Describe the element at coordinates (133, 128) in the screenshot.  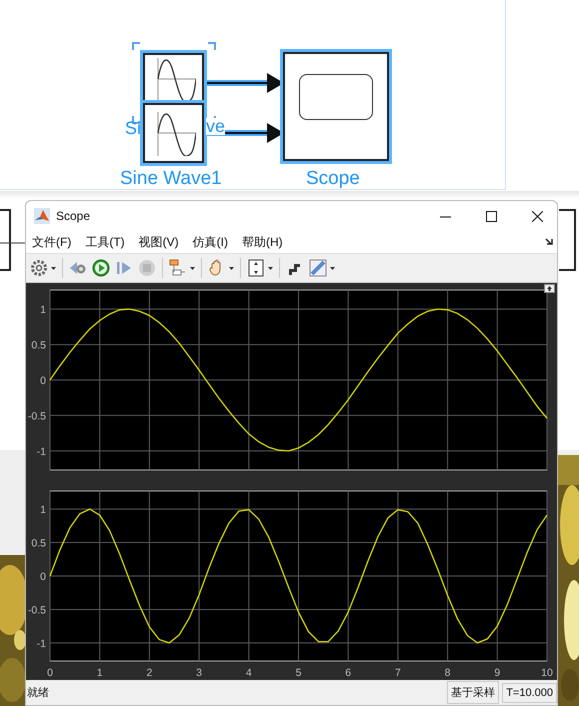
I see `block-label: Si` at that location.